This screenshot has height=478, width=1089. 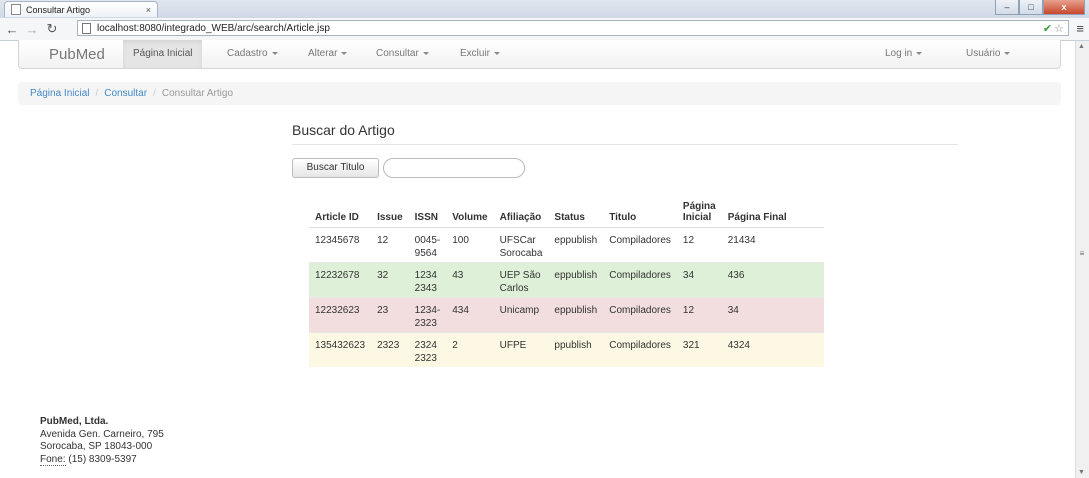 What do you see at coordinates (1082, 259) in the screenshot?
I see `page-scrollbar: ▲ ≡ ▼` at bounding box center [1082, 259].